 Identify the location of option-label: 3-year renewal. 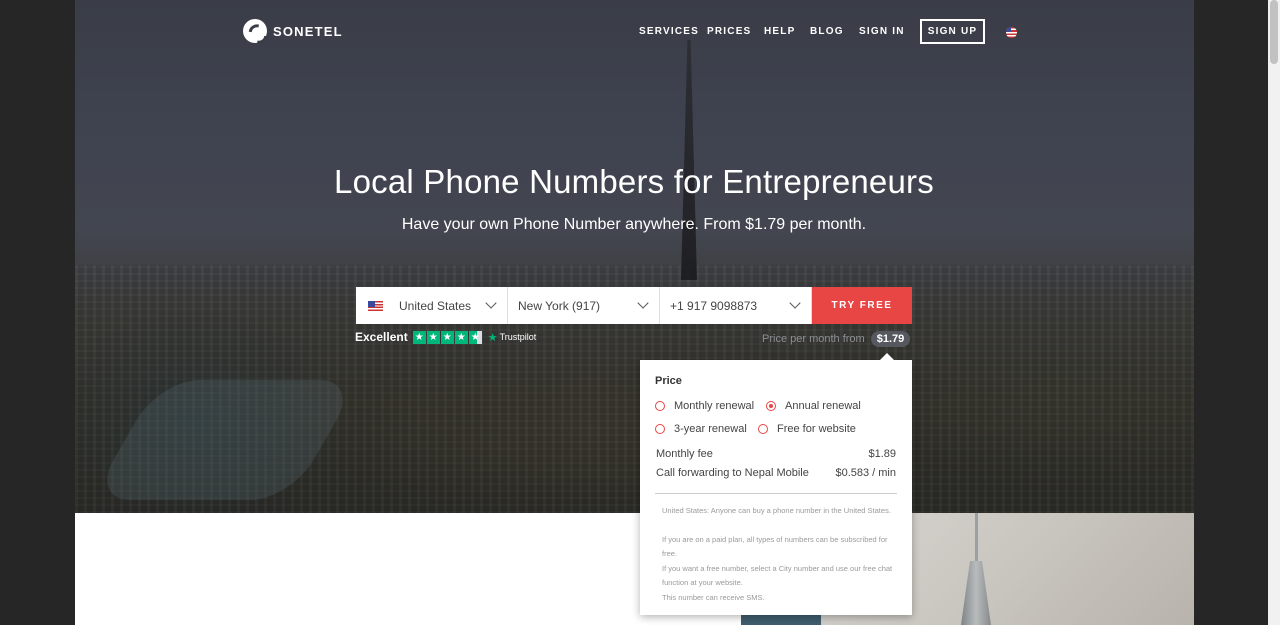
(710, 429).